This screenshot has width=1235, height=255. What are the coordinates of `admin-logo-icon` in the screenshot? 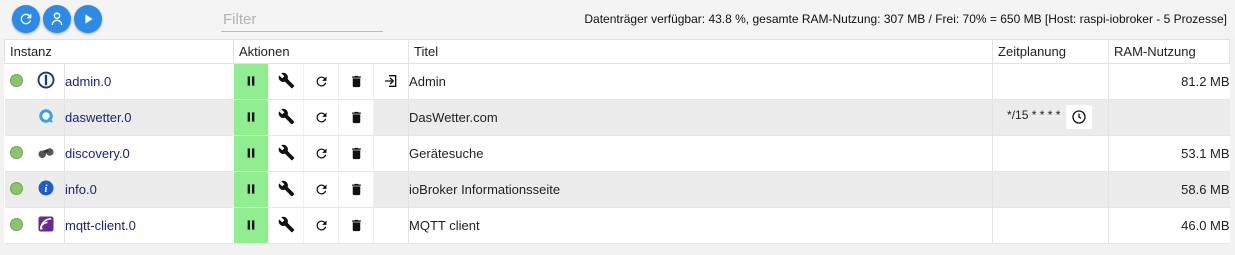 It's located at (46, 80).